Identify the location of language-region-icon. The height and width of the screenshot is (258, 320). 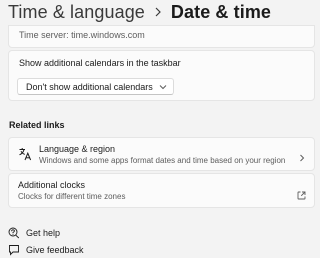
(25, 154).